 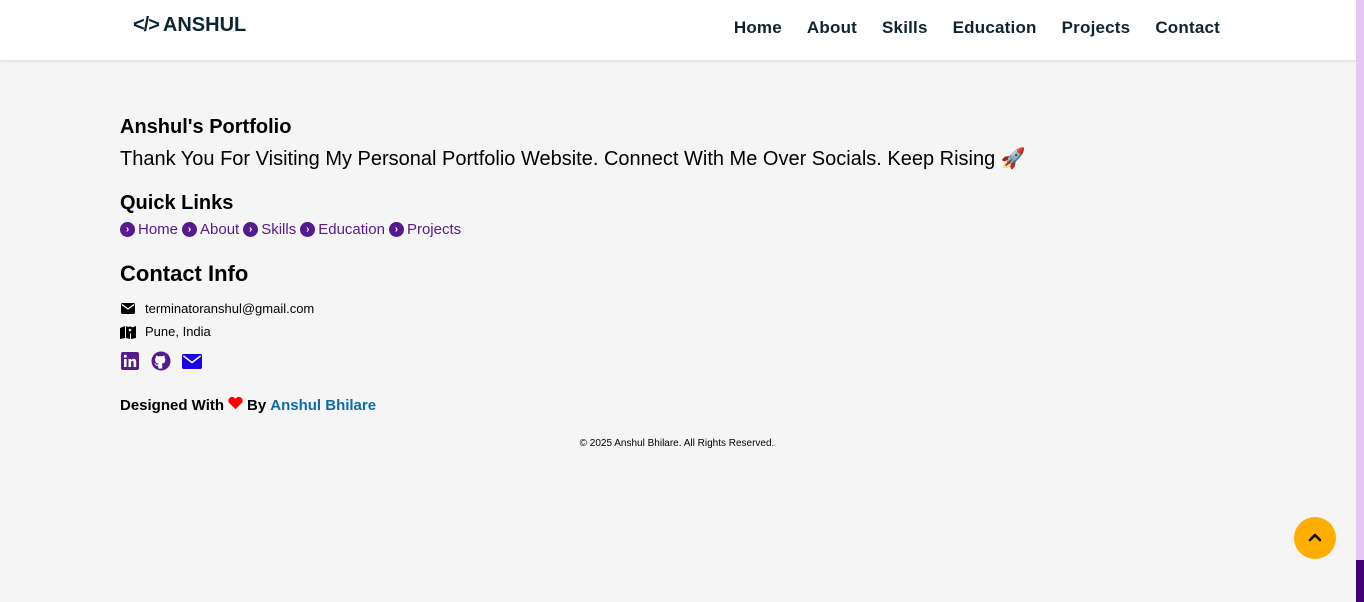 I want to click on nav-about: About, so click(x=832, y=28).